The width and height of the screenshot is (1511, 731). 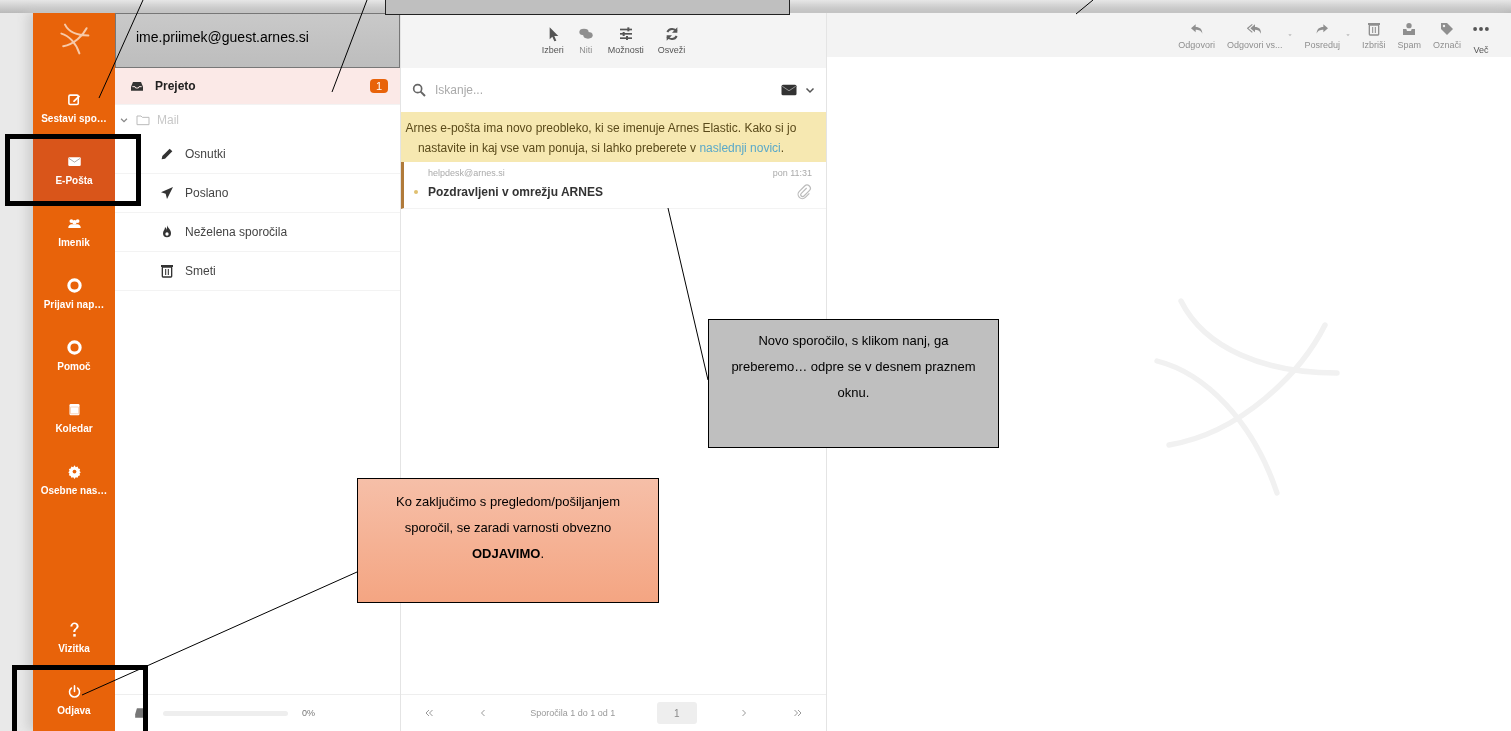 What do you see at coordinates (257, 154) in the screenshot?
I see `folder-item: Osnutki` at bounding box center [257, 154].